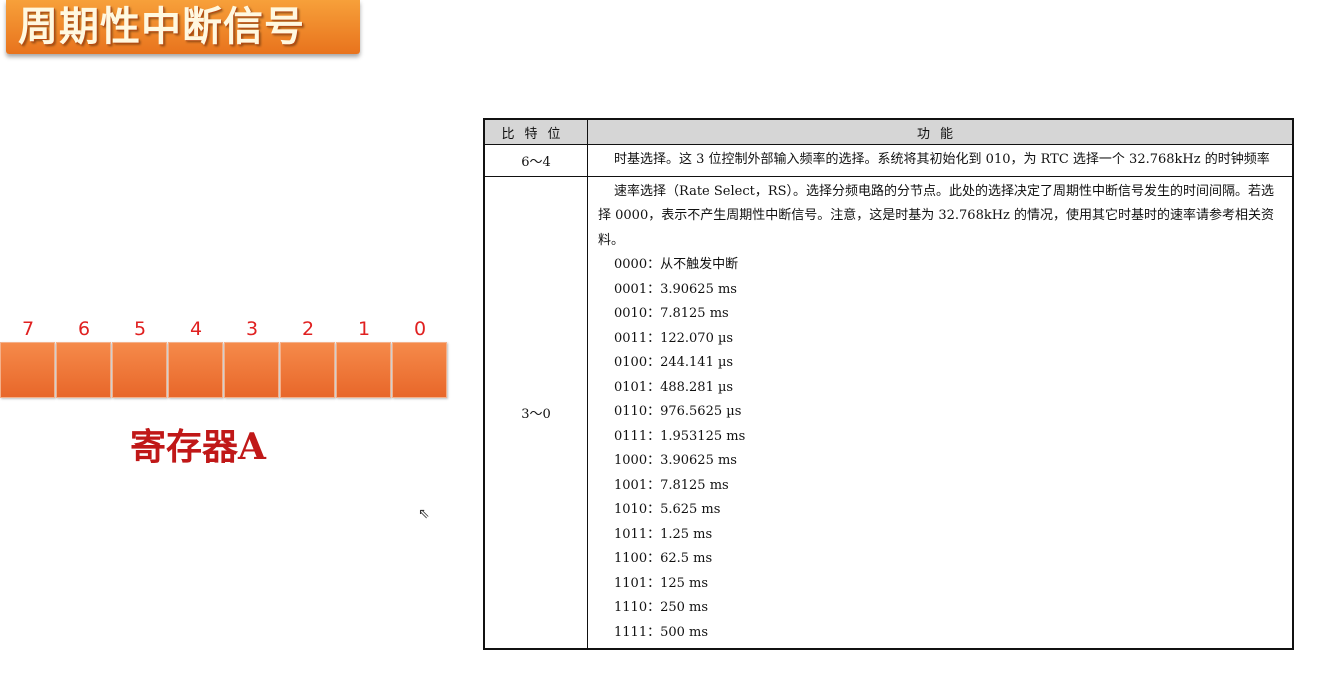 Image resolution: width=1344 pixels, height=673 pixels. What do you see at coordinates (535, 160) in the screenshot?
I see `row1-bits: 6～4` at bounding box center [535, 160].